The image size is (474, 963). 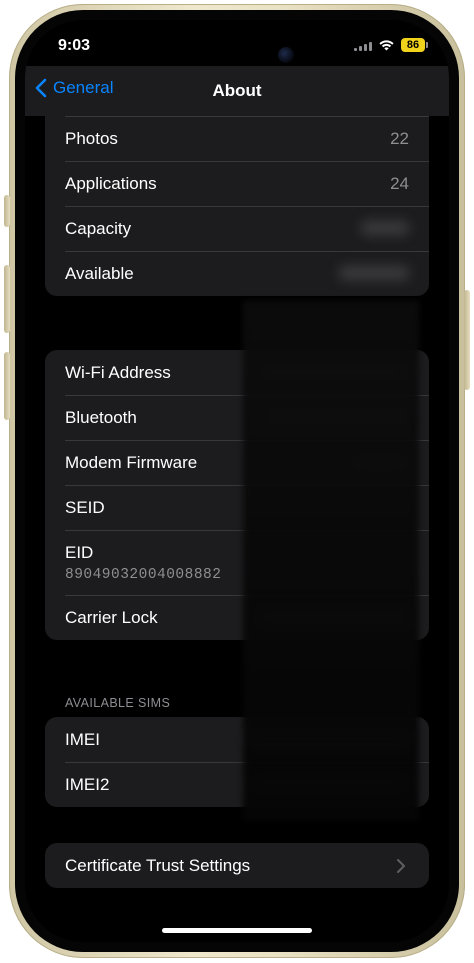 I want to click on page-title: About, so click(x=237, y=90).